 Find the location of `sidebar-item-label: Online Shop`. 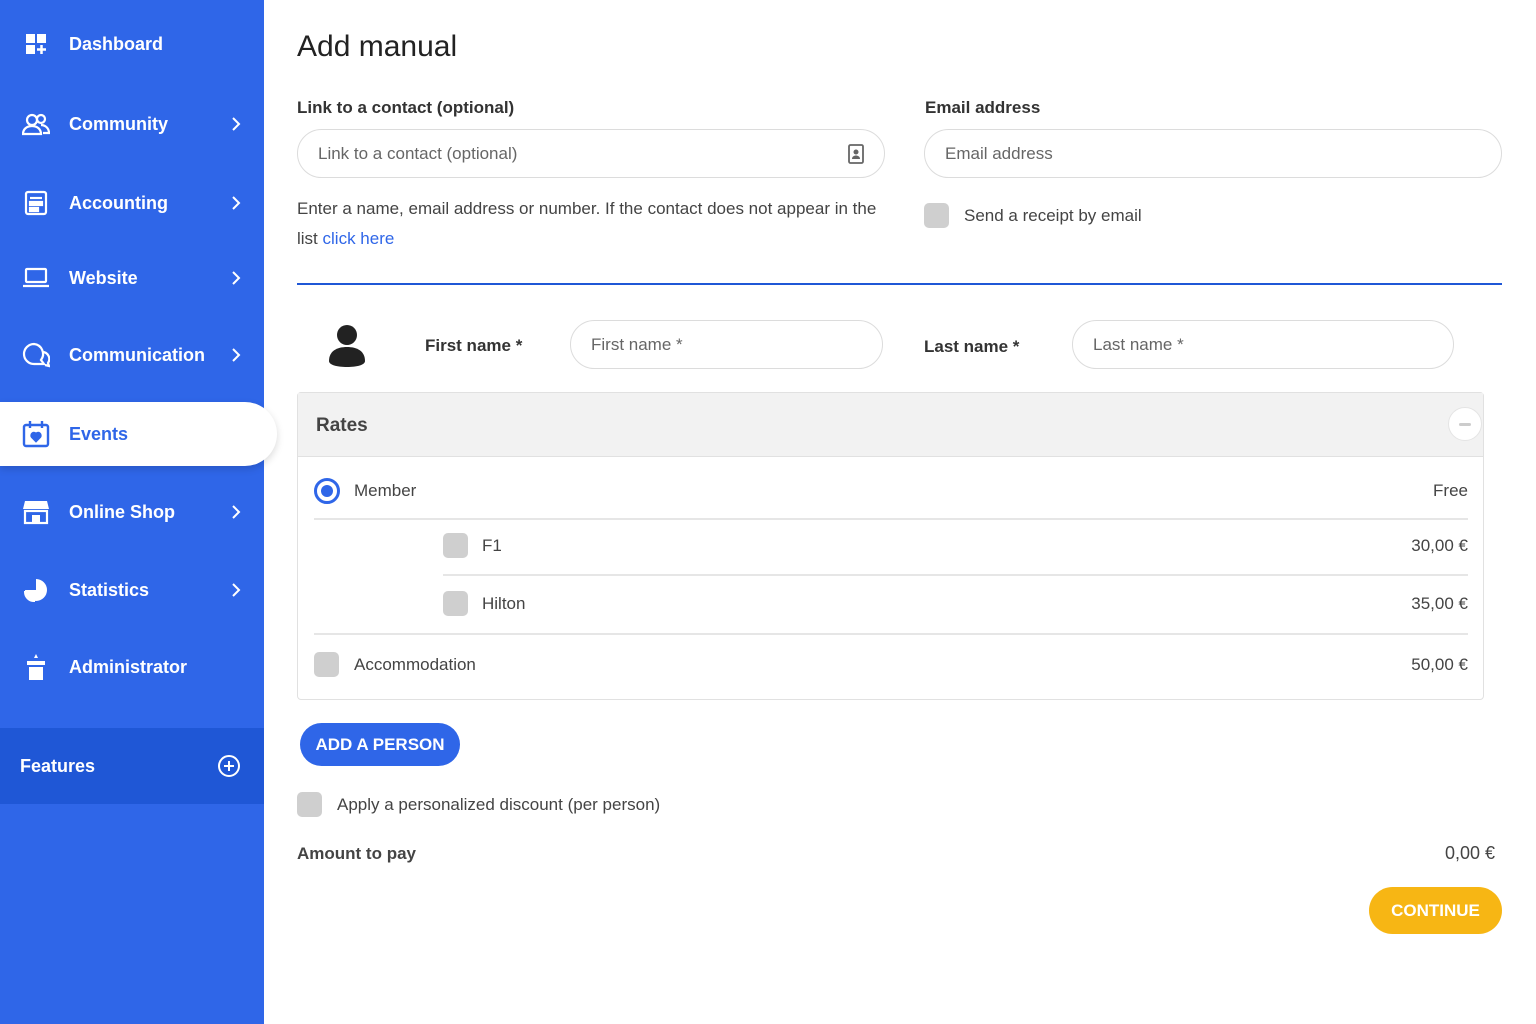

sidebar-item-label: Online Shop is located at coordinates (122, 511).